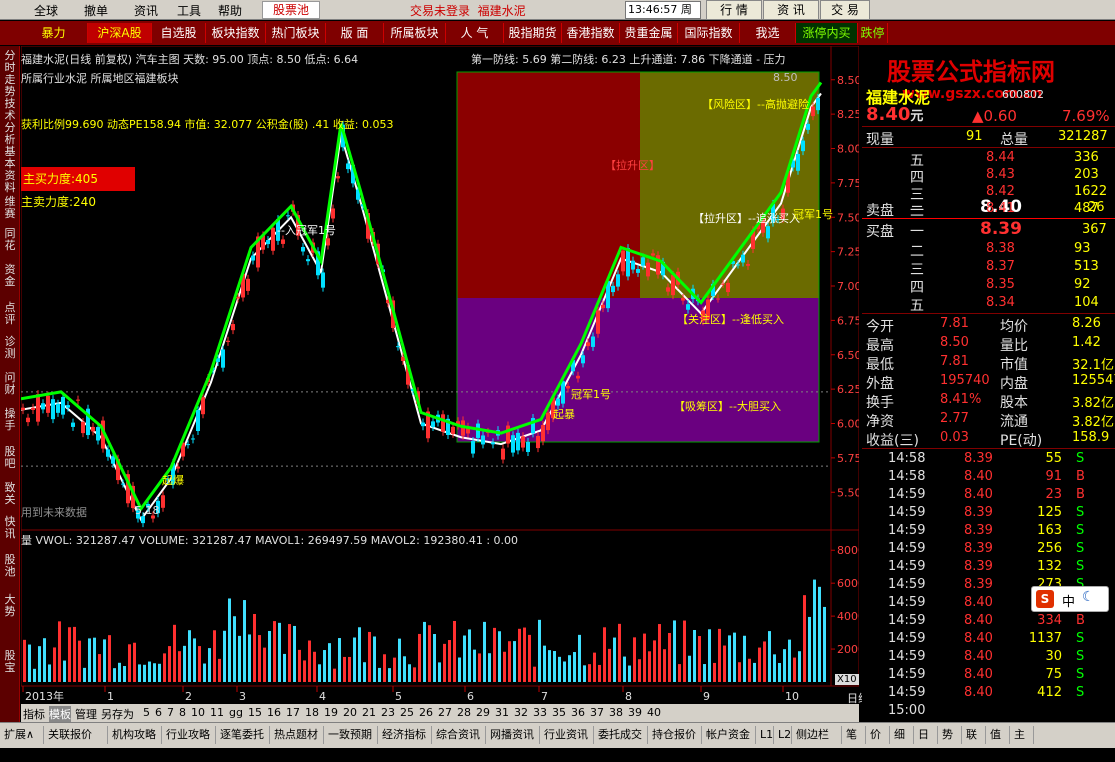 The image size is (1115, 762). Describe the element at coordinates (146, 712) in the screenshot. I see `indicator-tab: 5` at that location.